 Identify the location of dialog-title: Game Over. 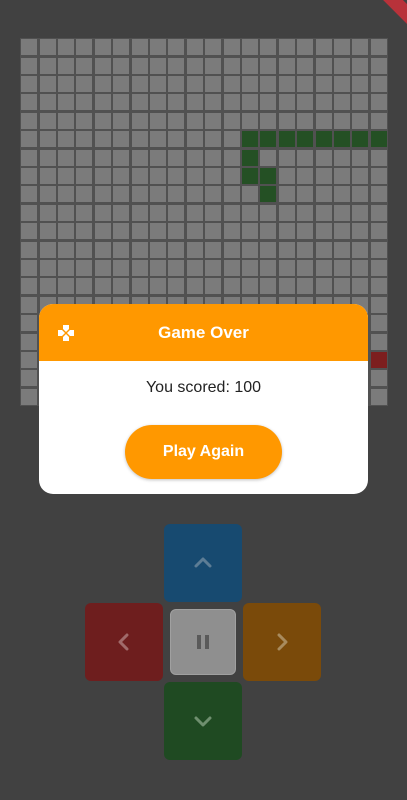
(203, 332).